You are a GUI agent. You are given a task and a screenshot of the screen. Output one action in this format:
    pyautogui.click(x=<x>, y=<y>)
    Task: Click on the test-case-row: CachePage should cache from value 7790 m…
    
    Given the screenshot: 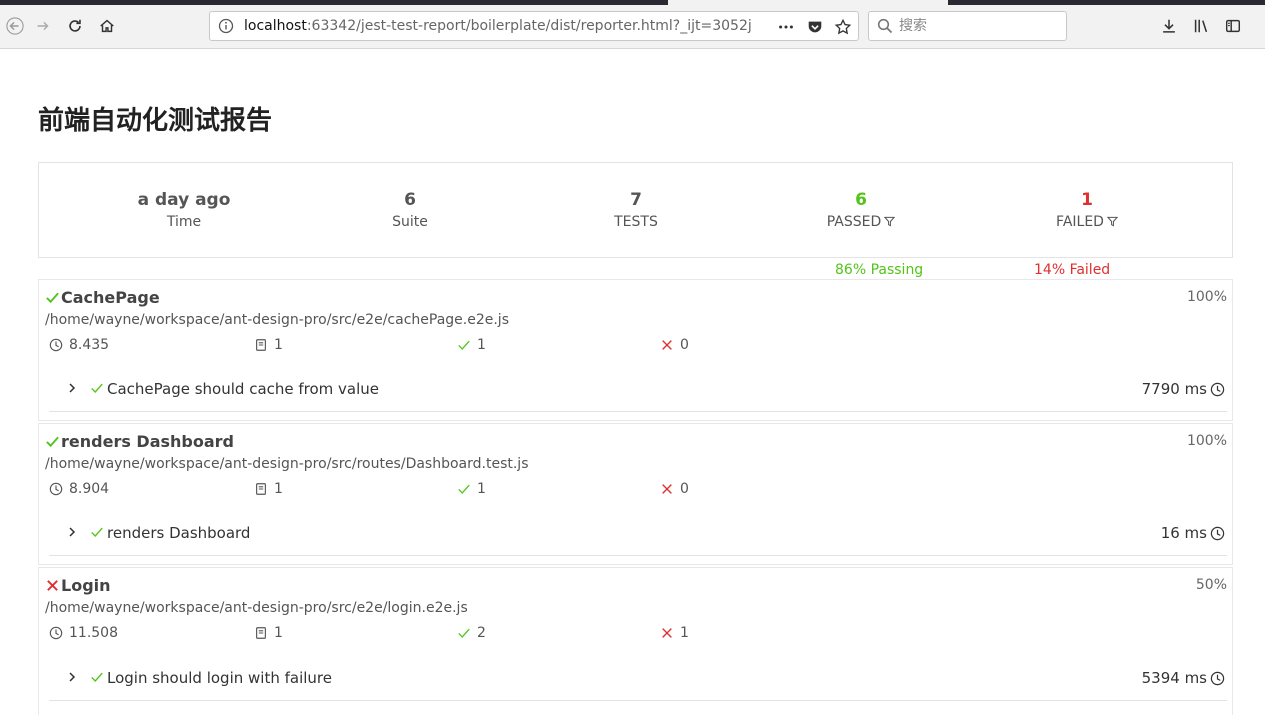 What is the action you would take?
    pyautogui.click(x=638, y=393)
    